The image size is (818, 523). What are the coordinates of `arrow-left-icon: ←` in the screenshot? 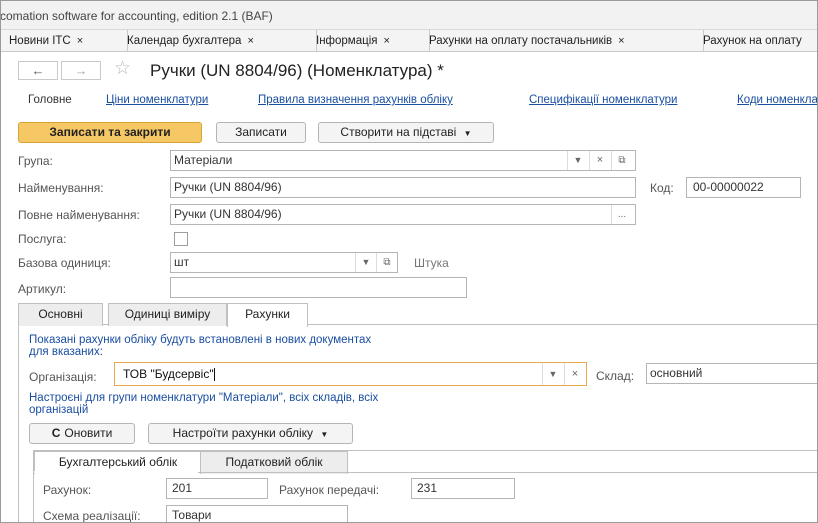 It's located at (38, 70).